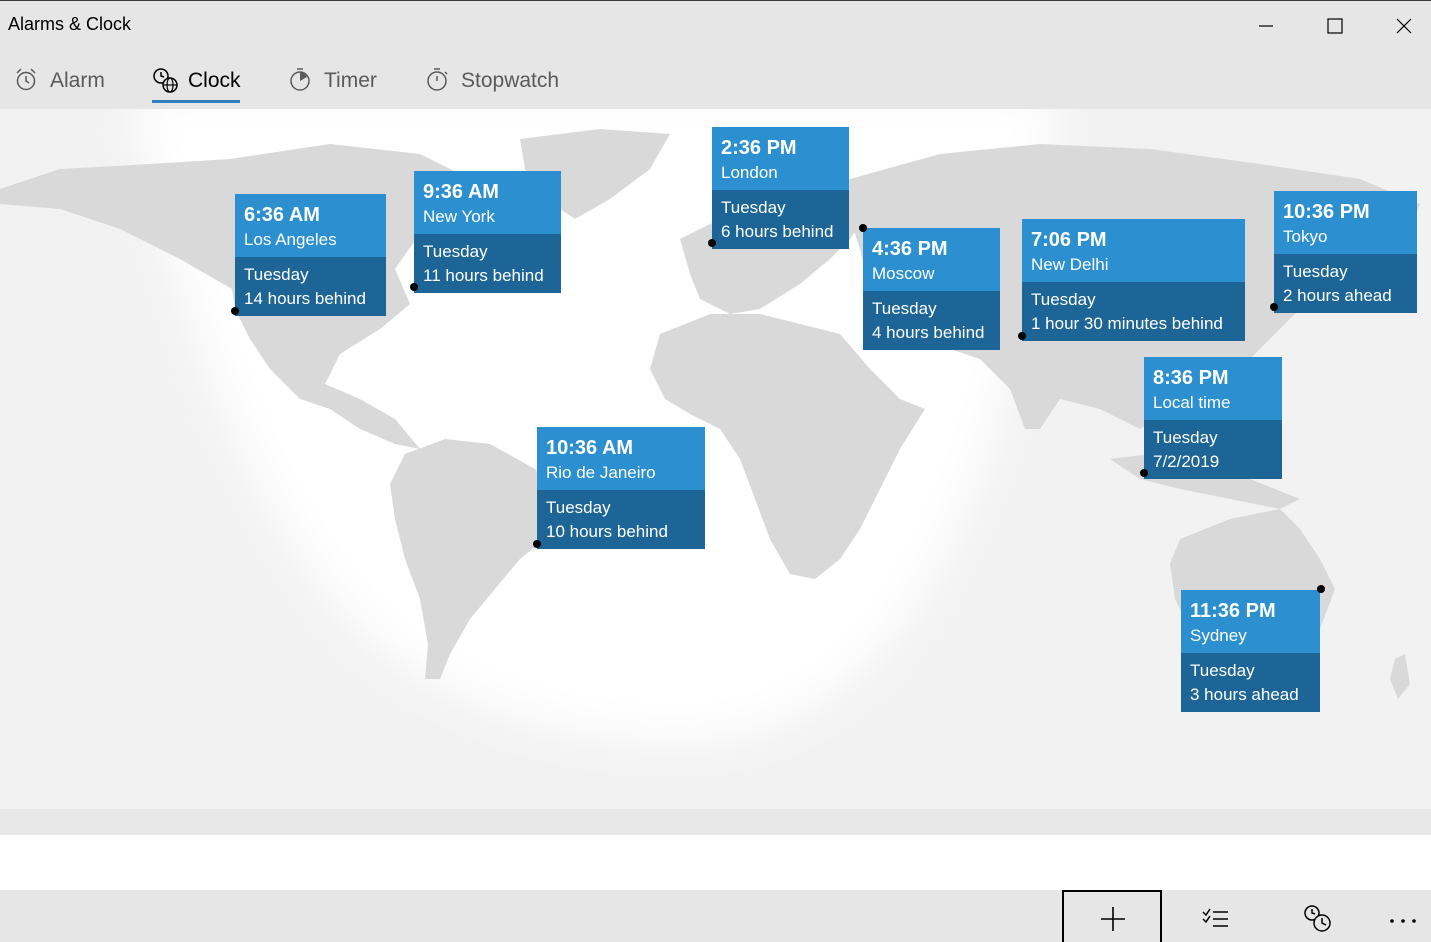  I want to click on clock-difference: 11 hours behind, so click(483, 275).